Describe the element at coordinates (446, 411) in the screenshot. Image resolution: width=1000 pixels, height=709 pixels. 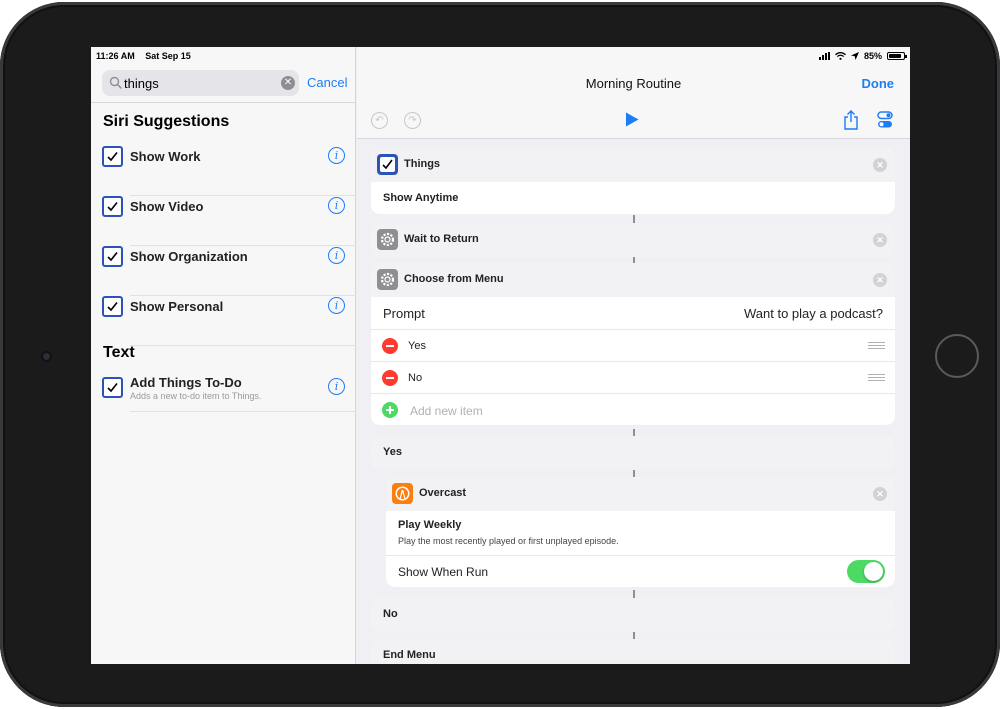
I see `add-item-placeholder: Add new item` at that location.